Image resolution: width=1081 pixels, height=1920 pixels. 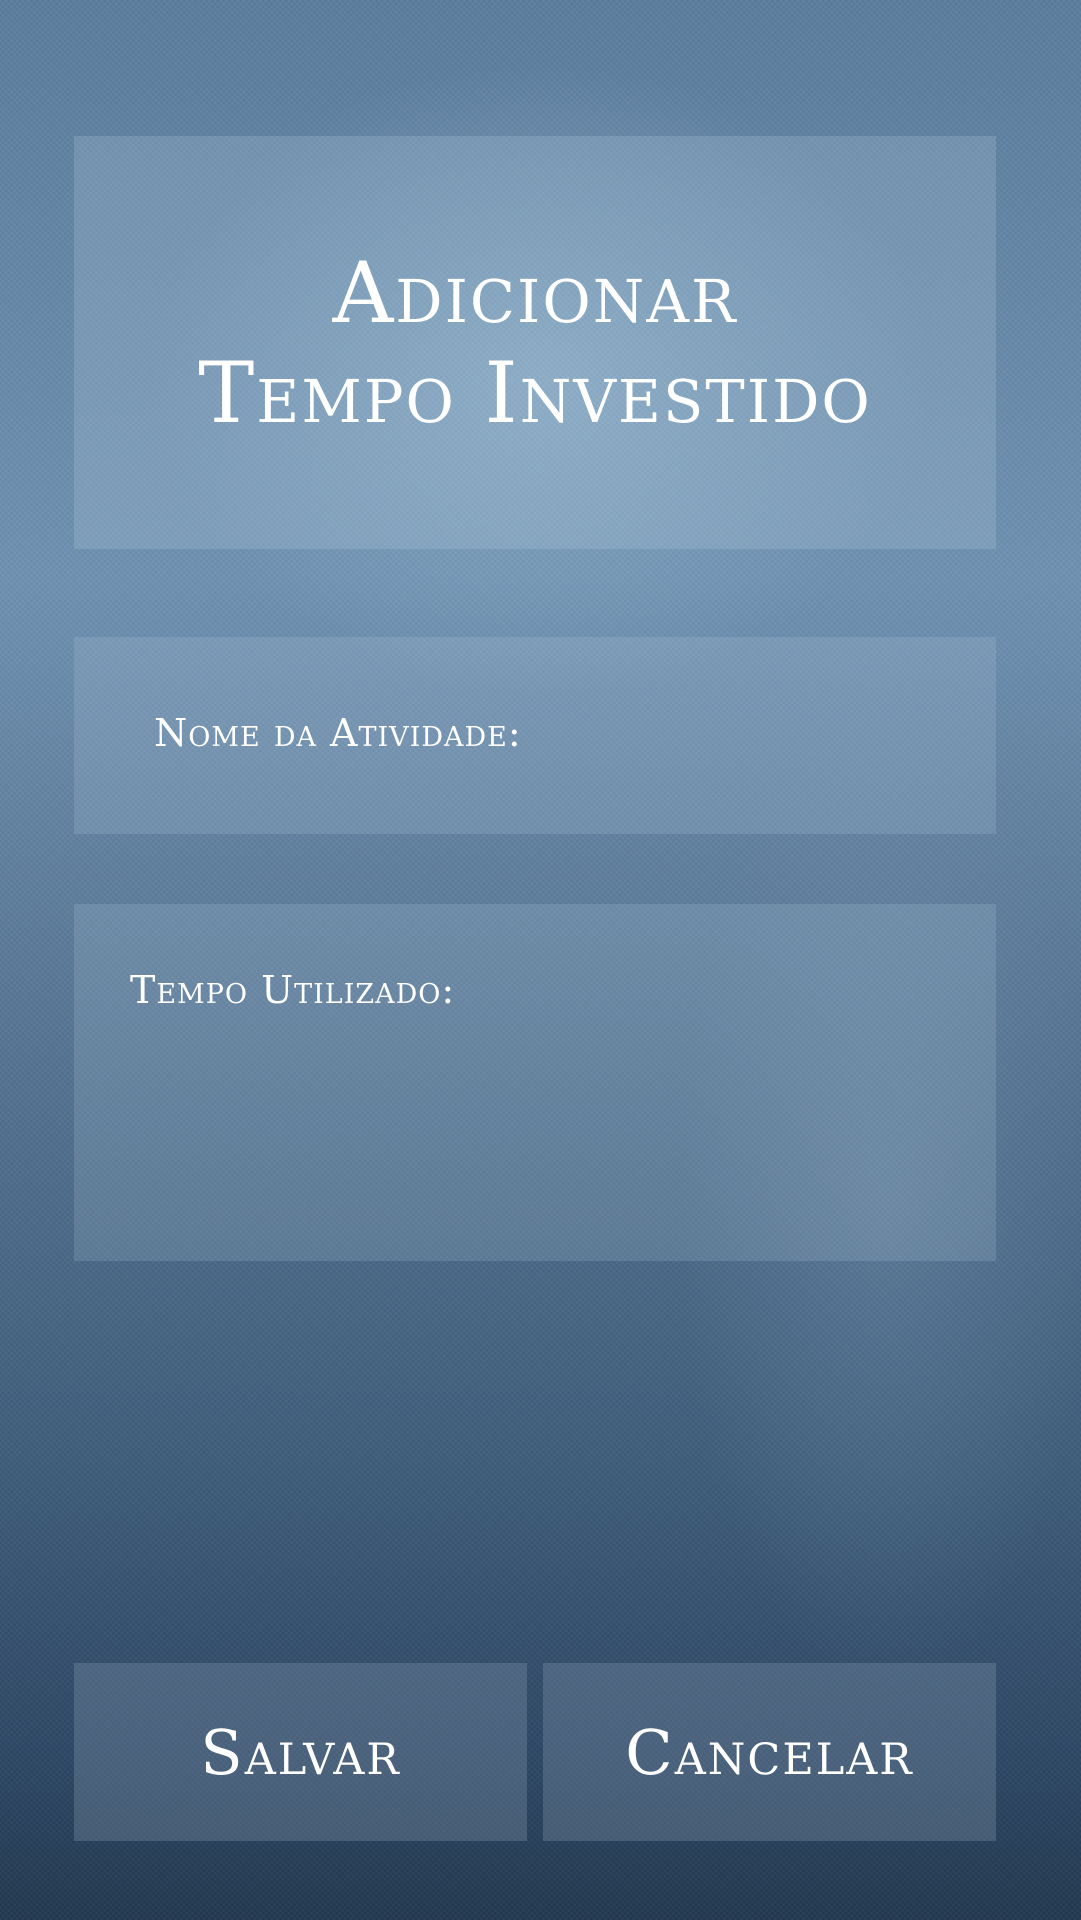 What do you see at coordinates (293, 990) in the screenshot?
I see `time-used-label: Tempo Utilizado:` at bounding box center [293, 990].